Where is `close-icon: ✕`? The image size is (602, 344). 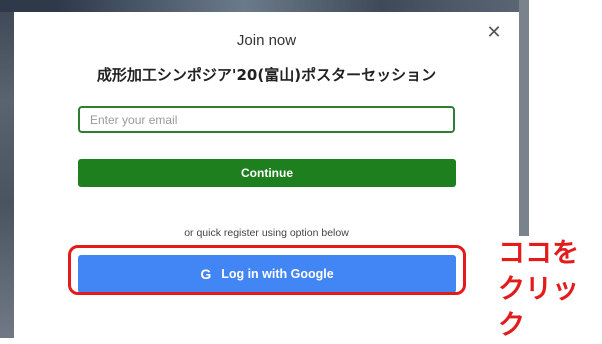
close-icon: ✕ is located at coordinates (494, 32).